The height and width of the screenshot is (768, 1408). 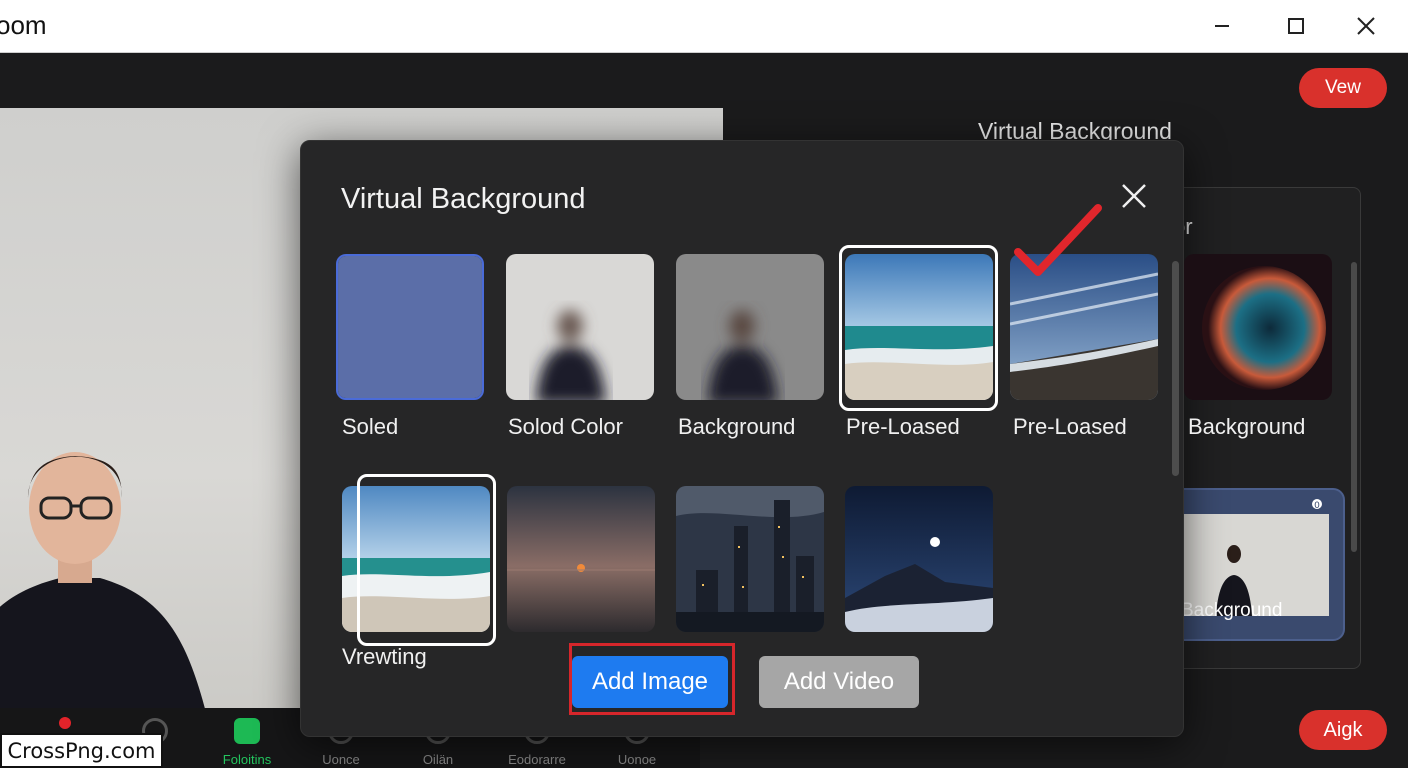 What do you see at coordinates (341, 759) in the screenshot?
I see `toolbar-label: Uonce` at bounding box center [341, 759].